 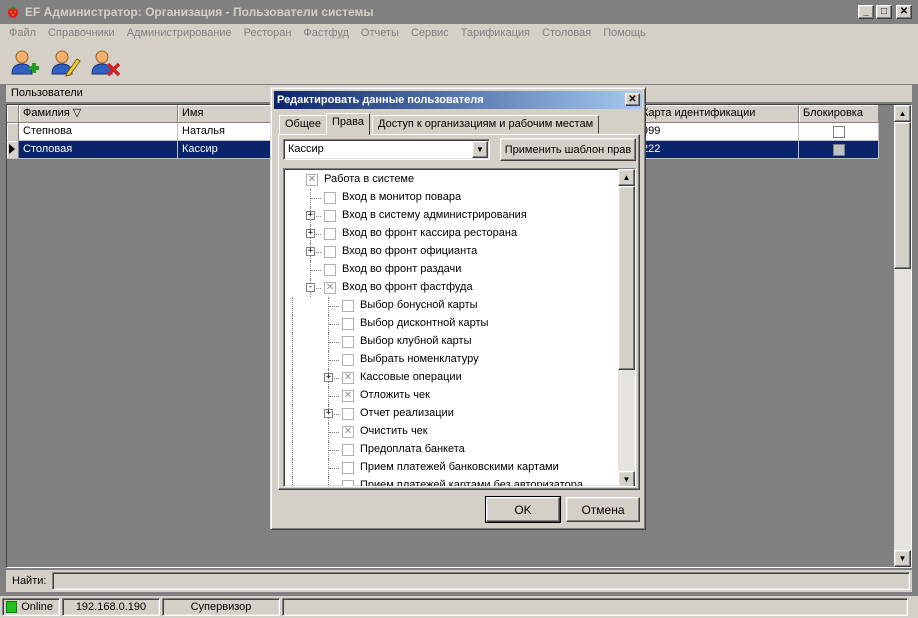 I want to click on menu-references: Справочники, so click(x=81, y=33).